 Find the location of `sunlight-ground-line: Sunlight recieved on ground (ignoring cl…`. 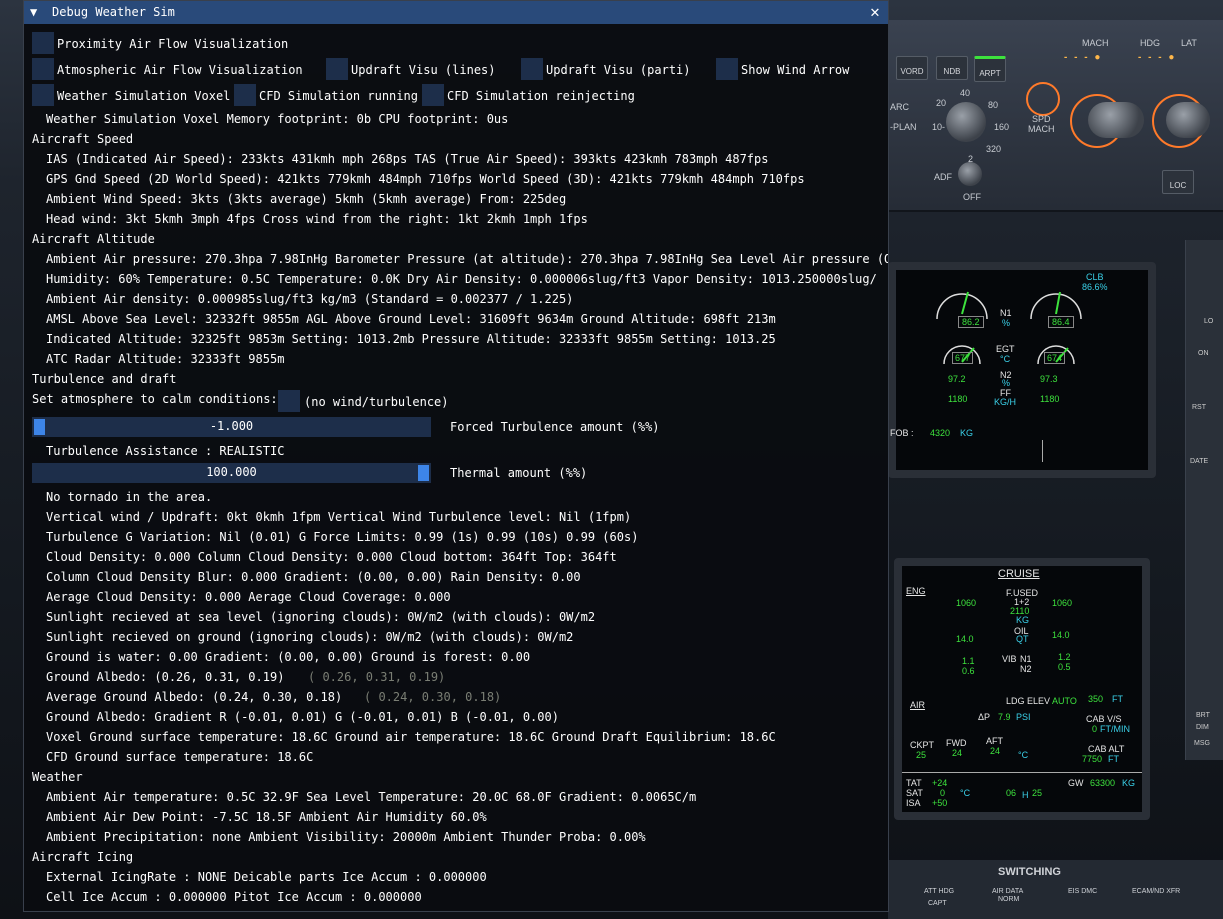

sunlight-ground-line: Sunlight recieved on ground (ignoring cl… is located at coordinates (310, 637).